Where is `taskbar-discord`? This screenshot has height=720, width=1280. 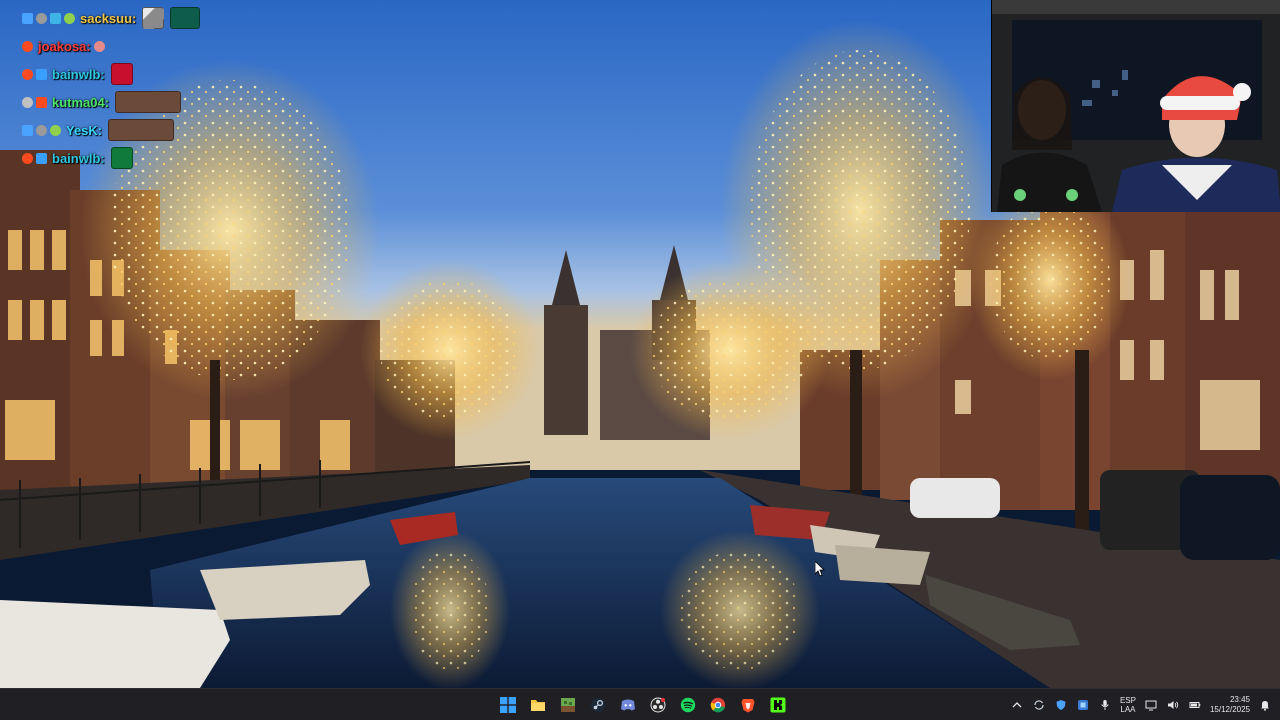 taskbar-discord is located at coordinates (628, 705).